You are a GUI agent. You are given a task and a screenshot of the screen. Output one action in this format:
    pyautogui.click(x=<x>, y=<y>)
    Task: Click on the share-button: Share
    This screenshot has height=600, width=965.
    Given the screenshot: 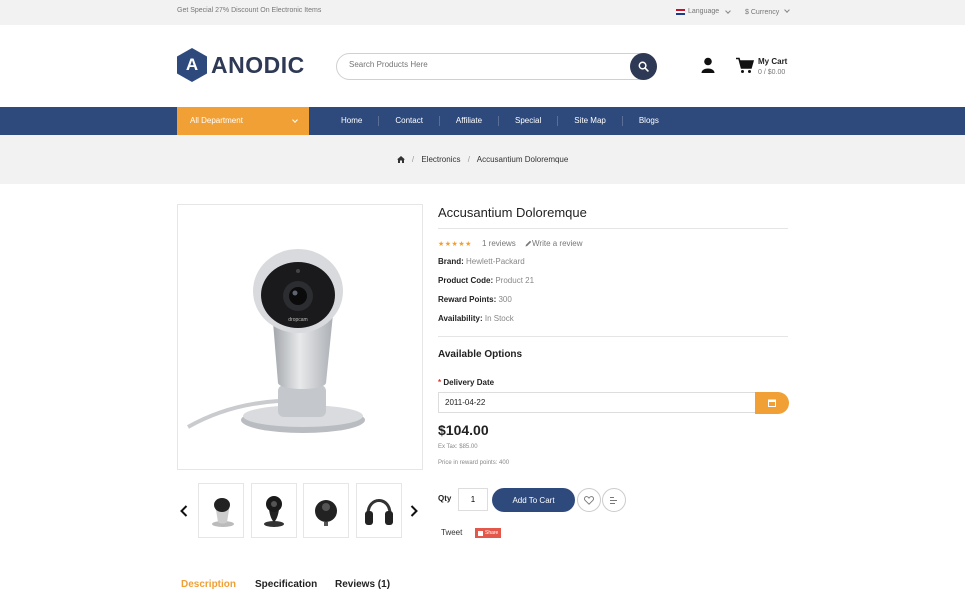 What is the action you would take?
    pyautogui.click(x=488, y=533)
    